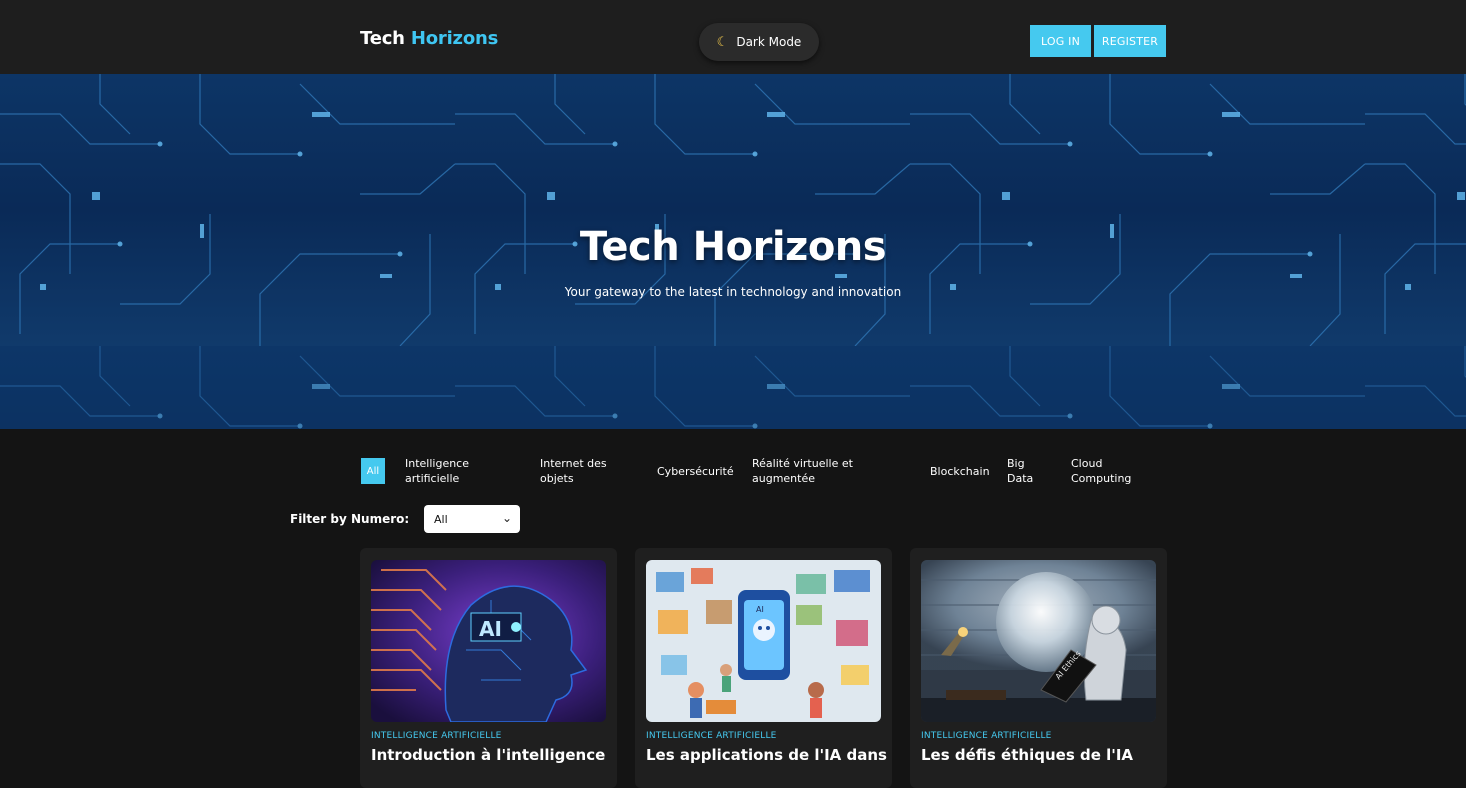 This screenshot has width=1466, height=788. I want to click on category-all-button: All, so click(373, 471).